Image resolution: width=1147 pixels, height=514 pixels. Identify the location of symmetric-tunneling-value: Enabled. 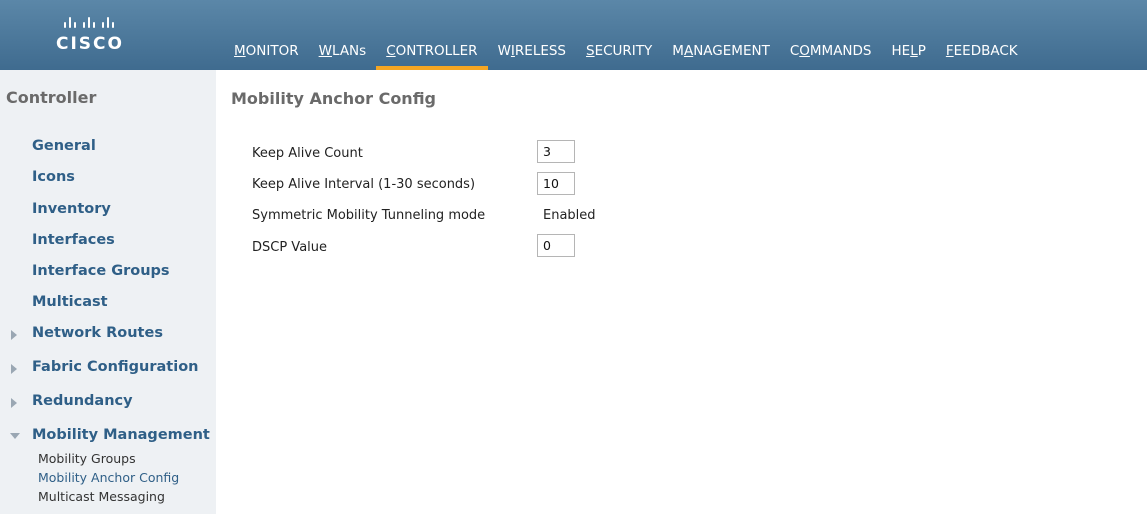
(569, 215).